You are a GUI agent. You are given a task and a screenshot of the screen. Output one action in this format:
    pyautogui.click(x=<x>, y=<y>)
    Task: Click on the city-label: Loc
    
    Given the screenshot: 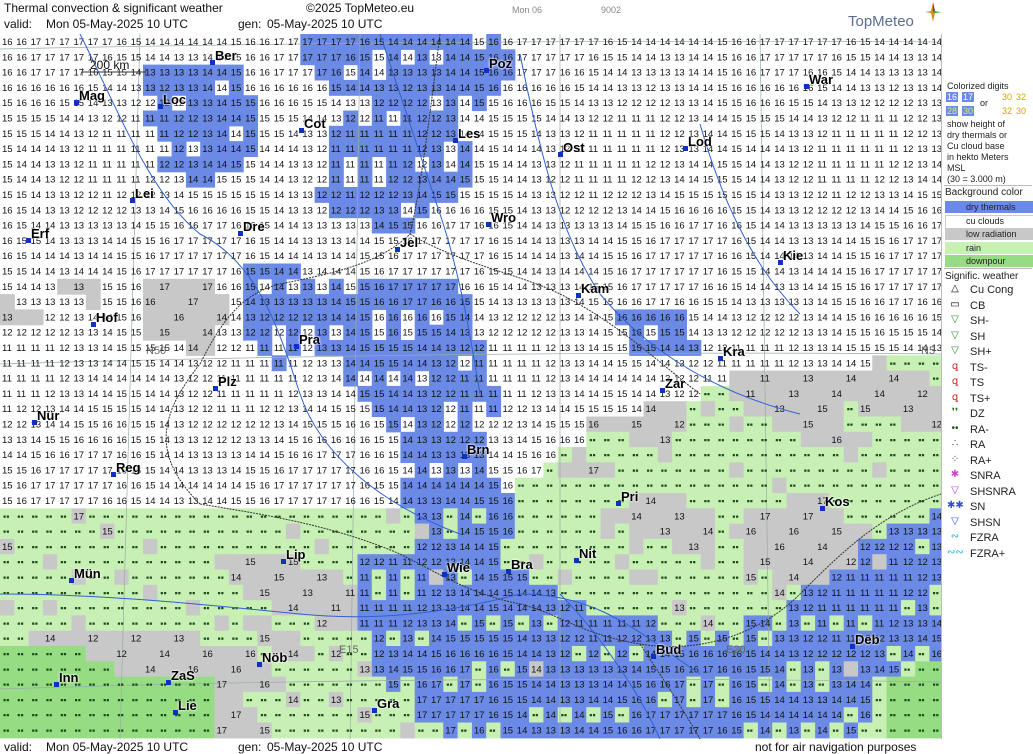 What is the action you would take?
    pyautogui.click(x=174, y=99)
    